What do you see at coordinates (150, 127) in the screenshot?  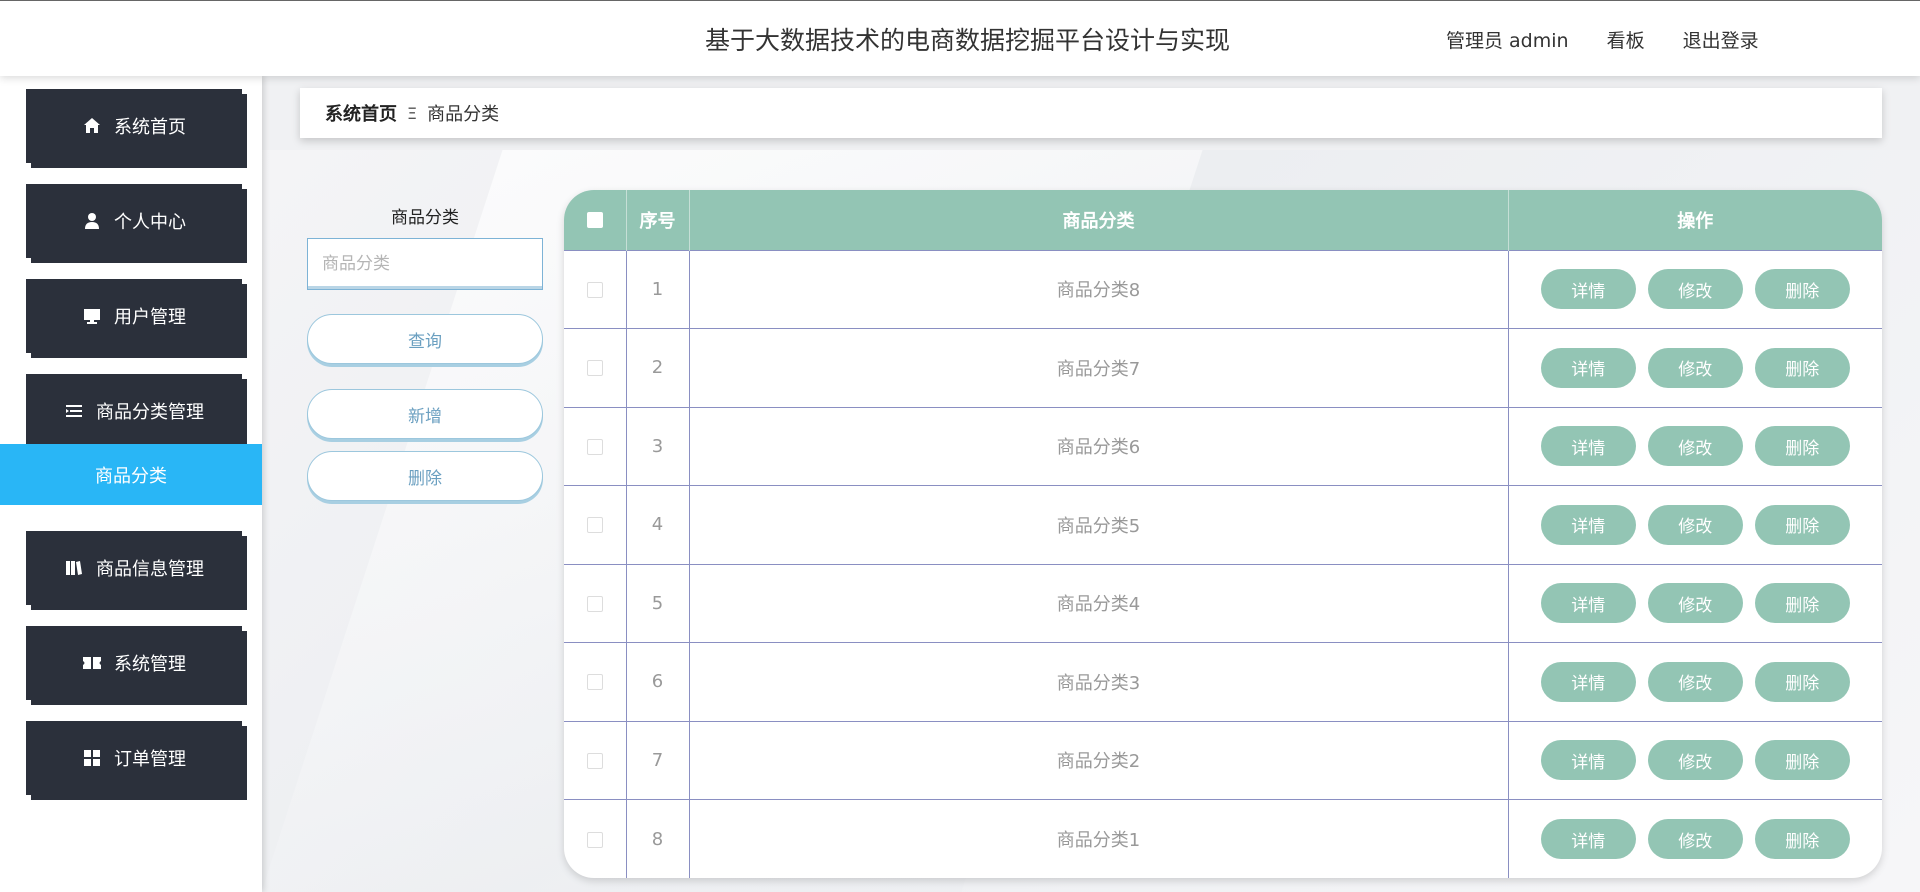 I see `sidebar-item-label: 系统首页` at bounding box center [150, 127].